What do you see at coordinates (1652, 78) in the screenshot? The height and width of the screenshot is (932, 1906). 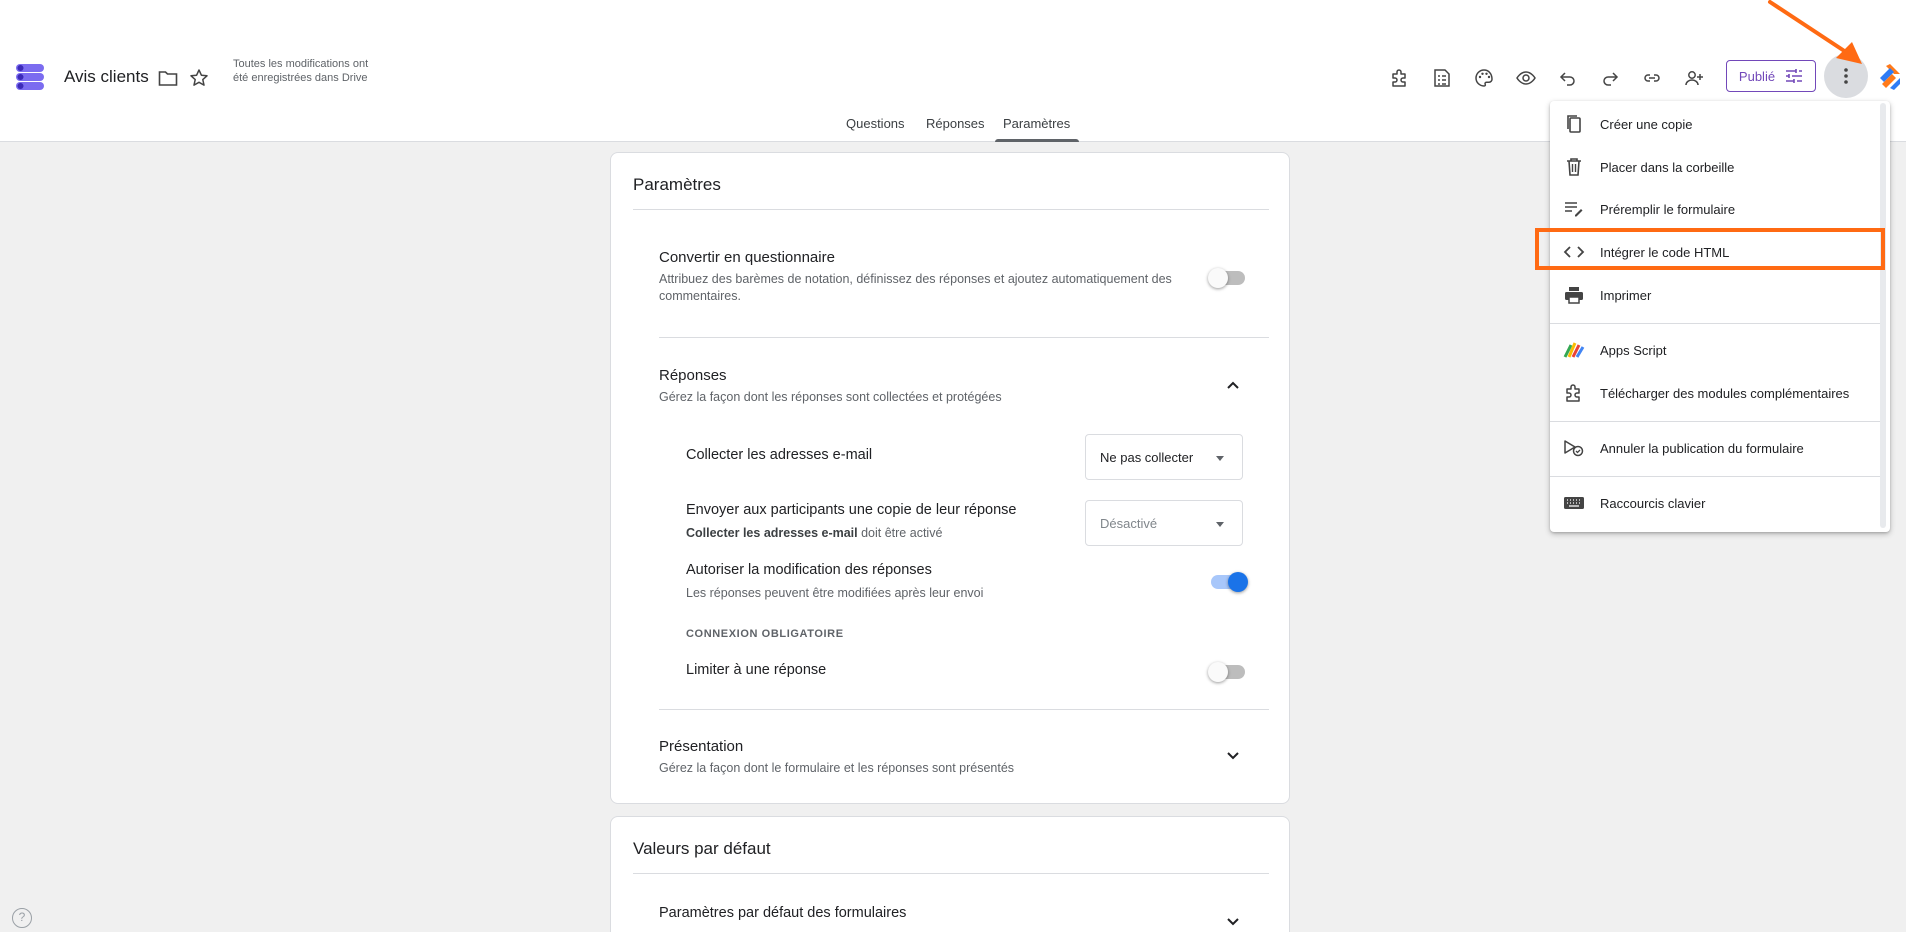 I see `link-icon` at bounding box center [1652, 78].